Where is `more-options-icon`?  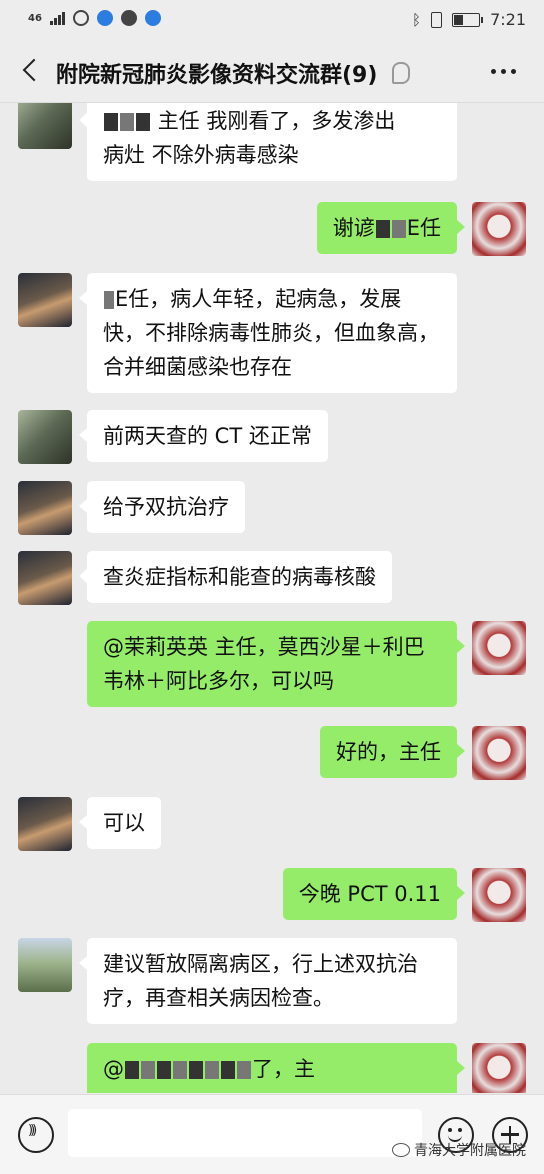 more-options-icon is located at coordinates (503, 71).